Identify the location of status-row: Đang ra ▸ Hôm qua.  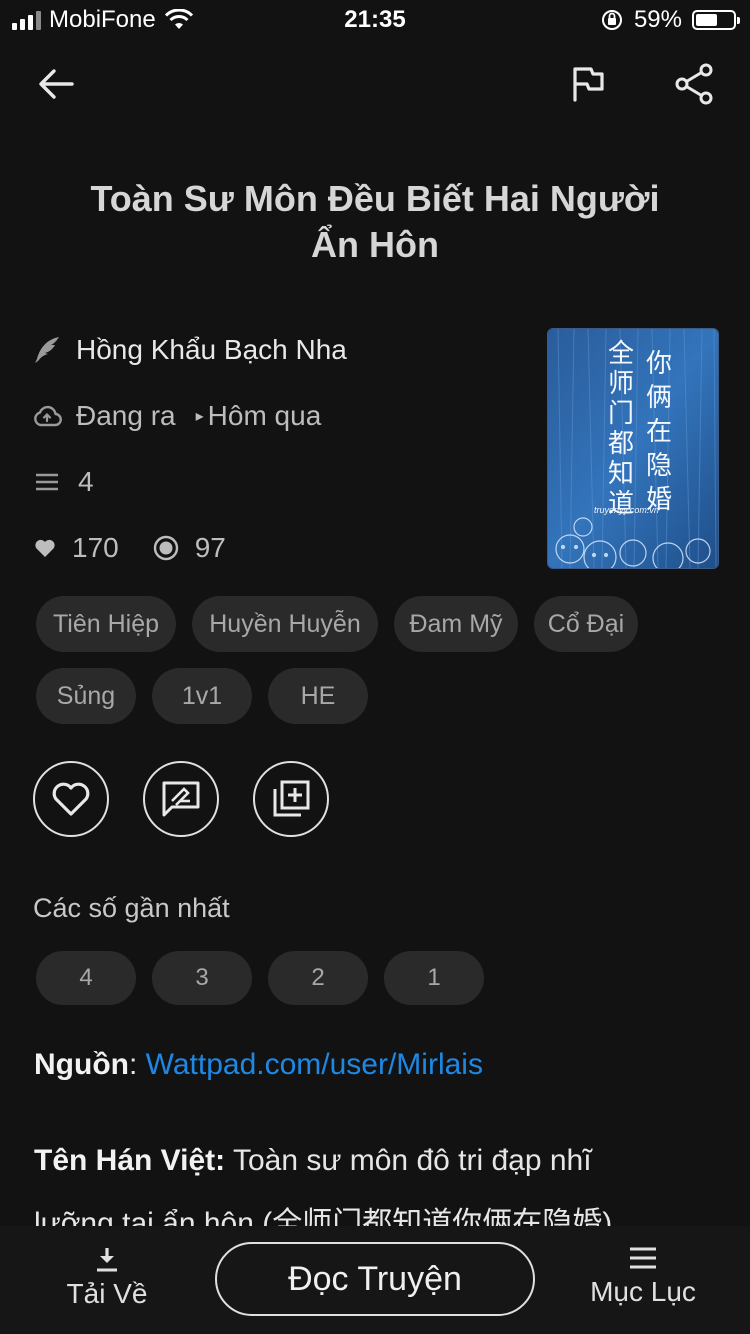
(176, 416).